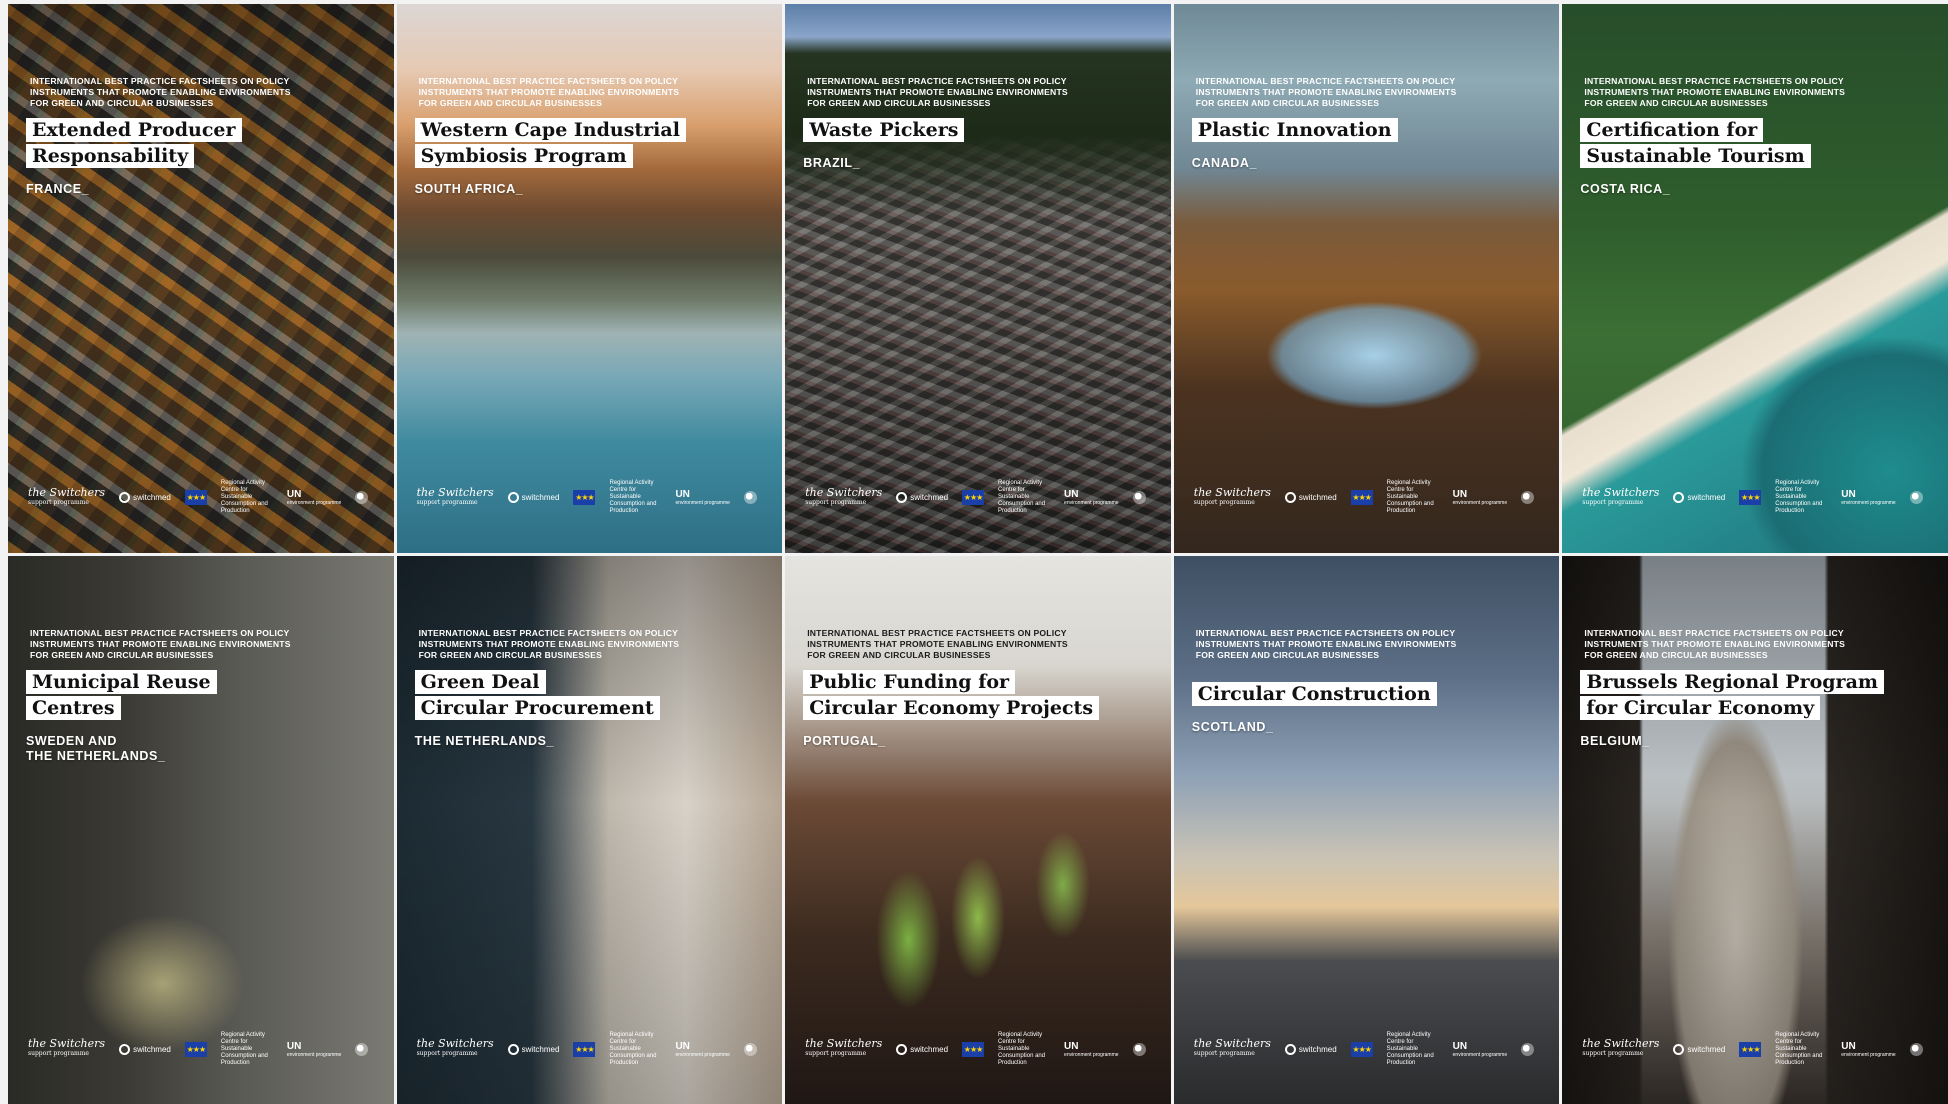  What do you see at coordinates (484, 740) in the screenshot?
I see `country-label: THE NETHERLANDS_` at bounding box center [484, 740].